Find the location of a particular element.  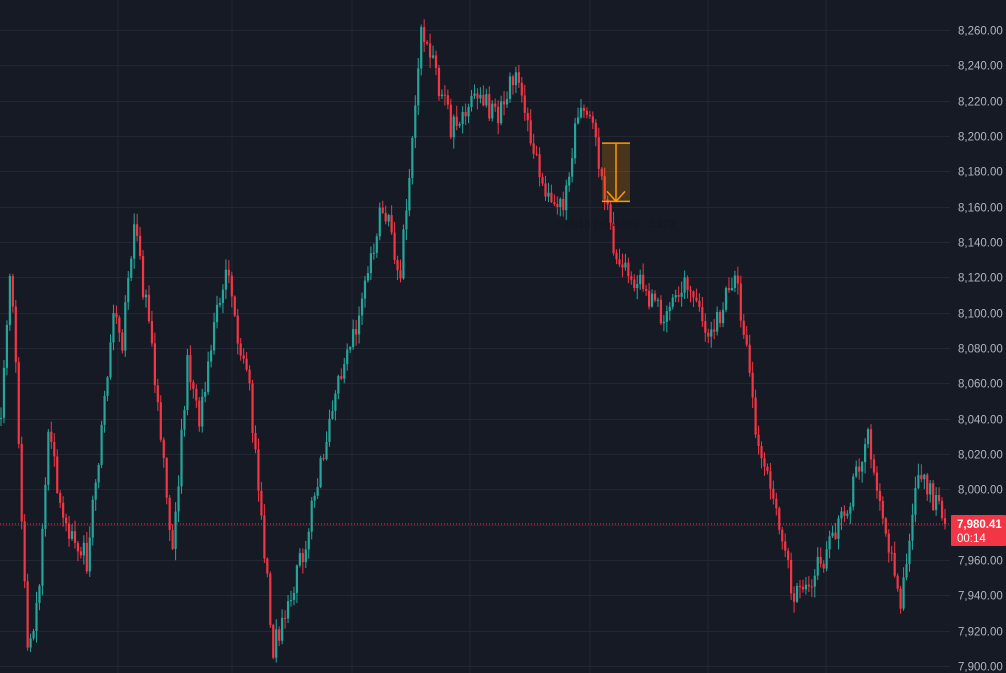

current-price-tag: 7,980.41 00:14 is located at coordinates (978, 530).